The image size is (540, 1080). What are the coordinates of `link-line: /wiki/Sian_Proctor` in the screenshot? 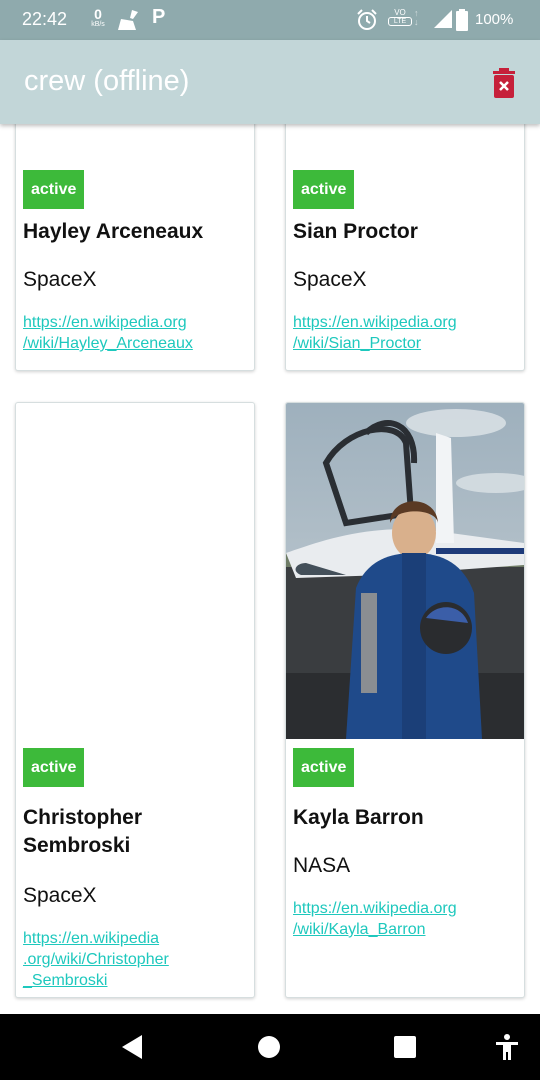 It's located at (375, 343).